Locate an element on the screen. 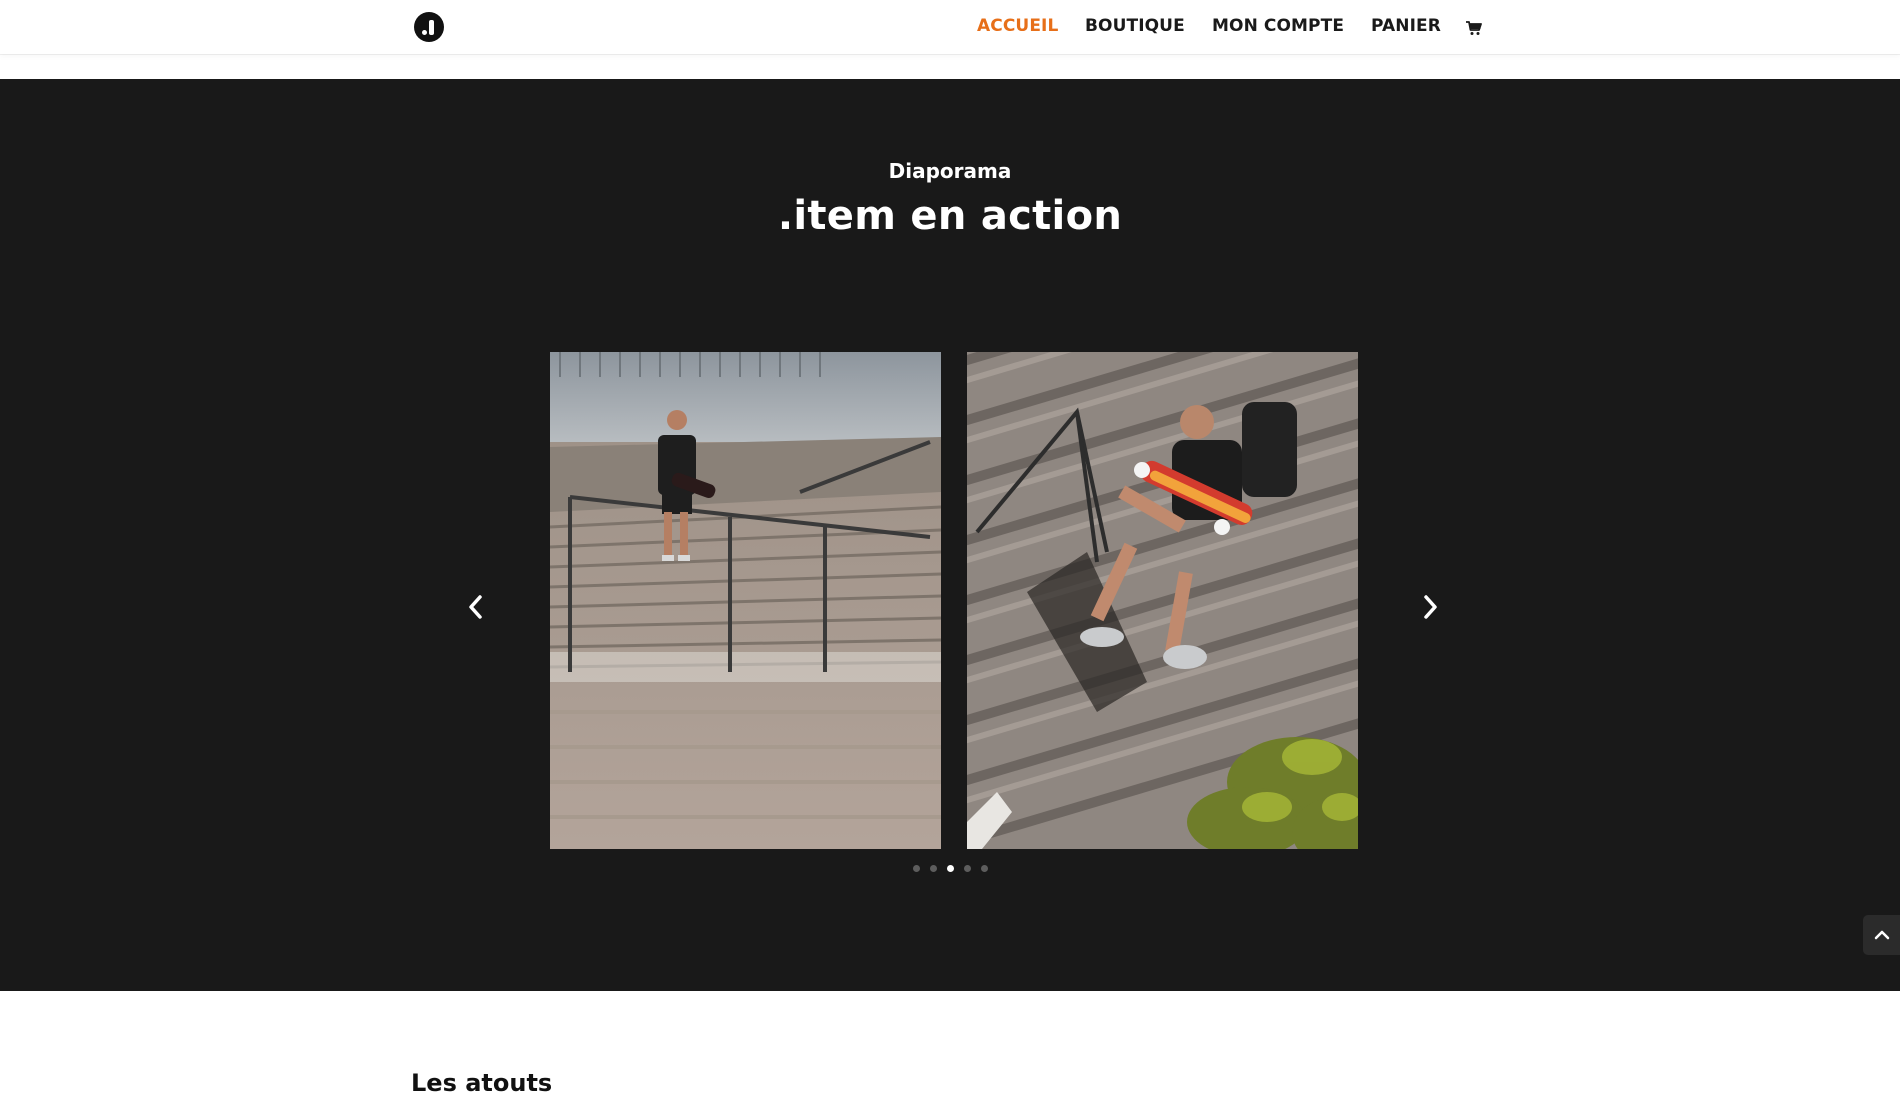 This screenshot has height=1097, width=1900. slider-pagination is located at coordinates (950, 868).